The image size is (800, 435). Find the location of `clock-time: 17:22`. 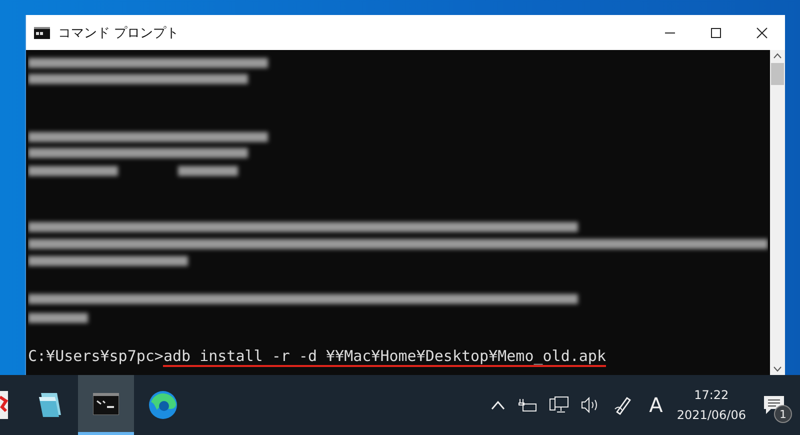

clock-time: 17:22 is located at coordinates (711, 395).